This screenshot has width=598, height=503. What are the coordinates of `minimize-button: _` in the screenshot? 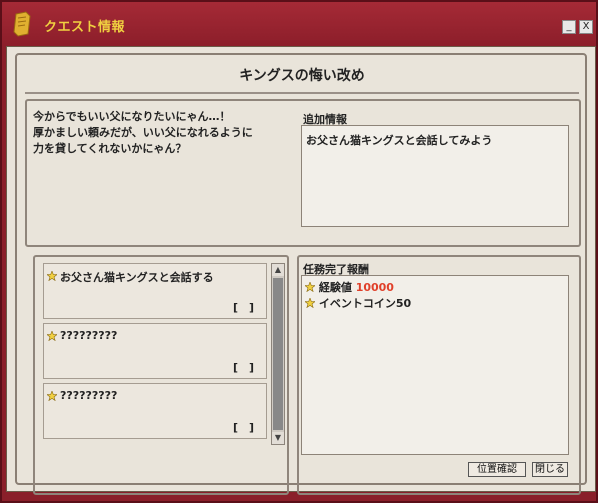 It's located at (569, 27).